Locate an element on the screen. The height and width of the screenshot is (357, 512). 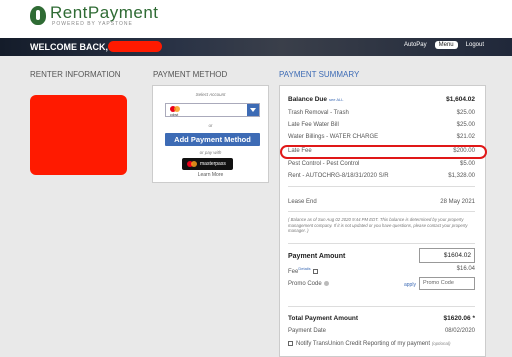
fee-checkbox is located at coordinates (316, 271).